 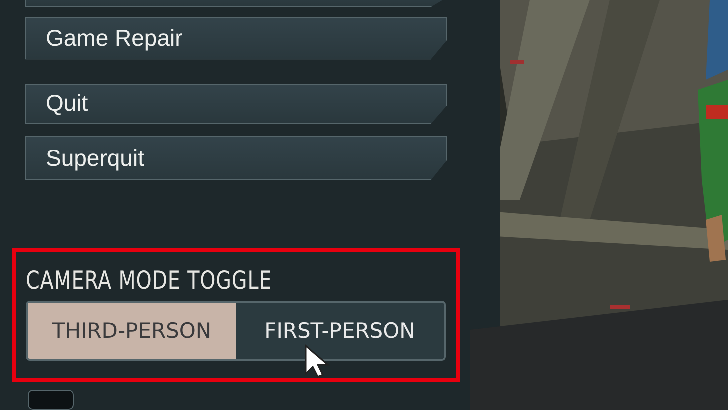 I want to click on menu-button: Quit, so click(x=236, y=104).